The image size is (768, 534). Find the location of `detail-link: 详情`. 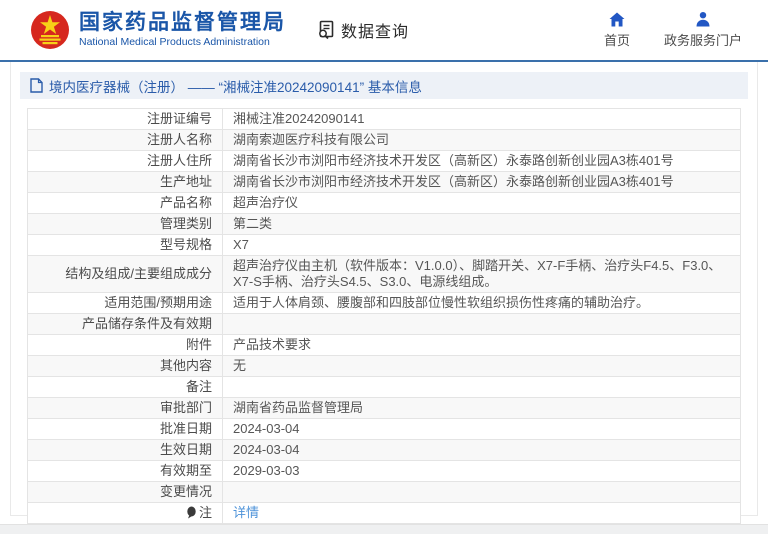

detail-link: 详情 is located at coordinates (246, 512).